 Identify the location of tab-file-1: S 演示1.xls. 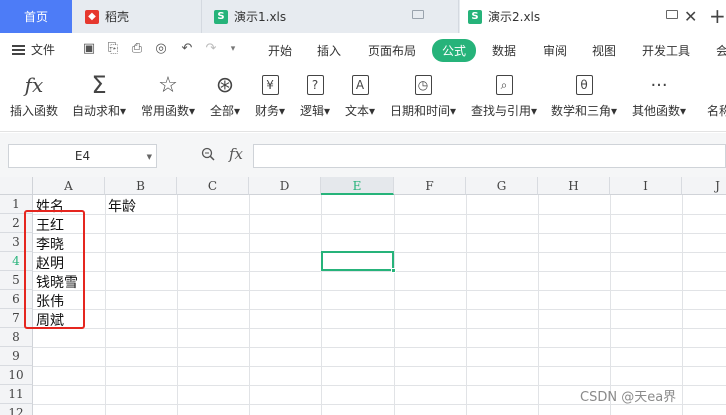
(330, 16).